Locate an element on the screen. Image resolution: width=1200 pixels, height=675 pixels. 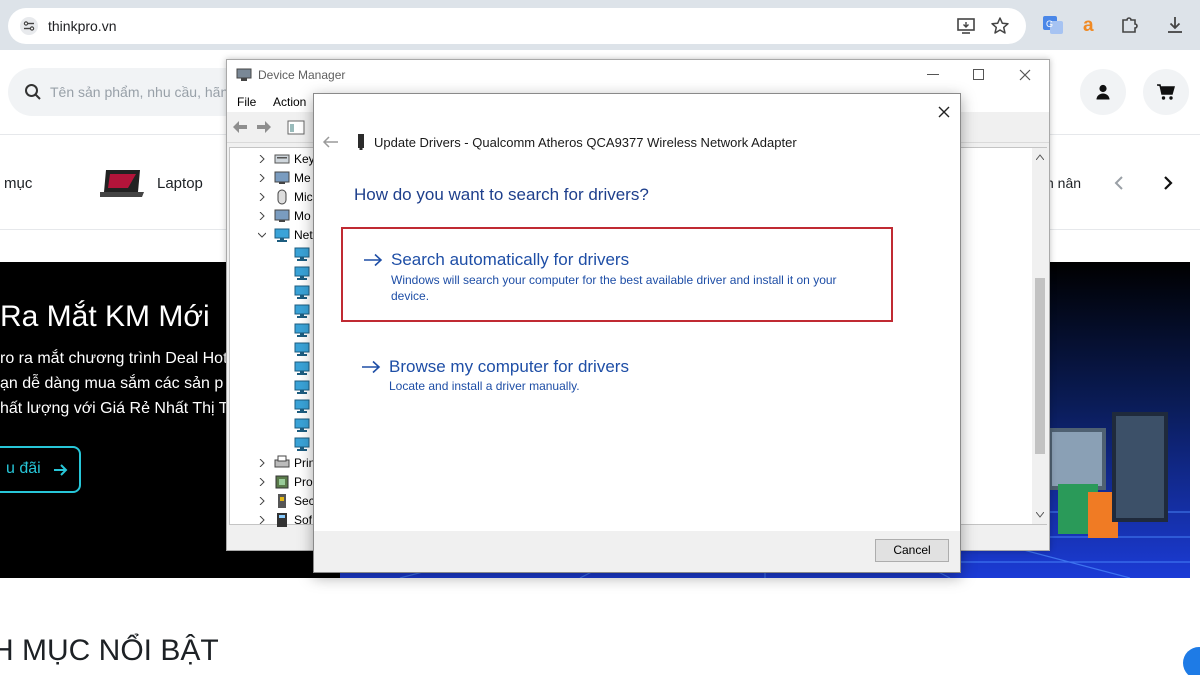
svg-text: G is located at coordinates (1049, 24).